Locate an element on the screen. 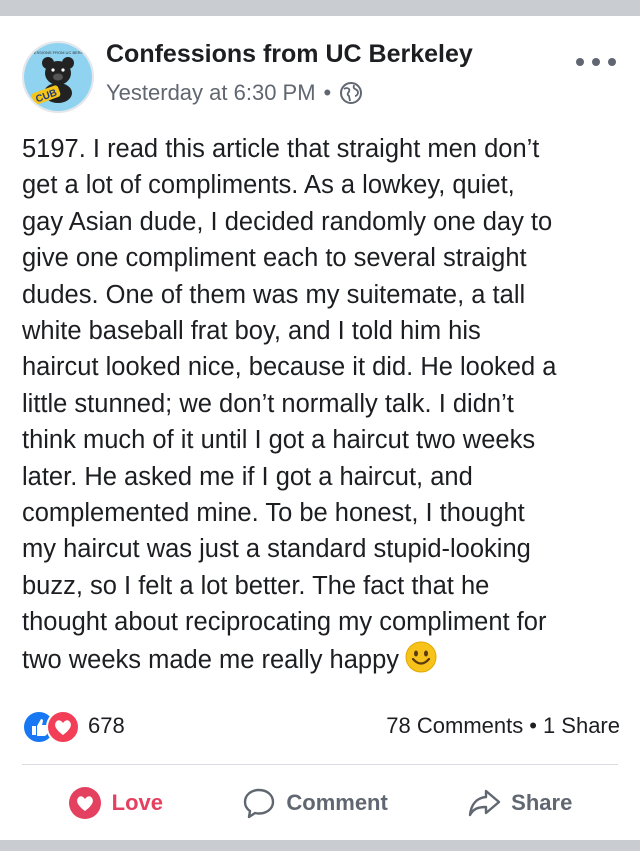  globe-icon is located at coordinates (351, 93).